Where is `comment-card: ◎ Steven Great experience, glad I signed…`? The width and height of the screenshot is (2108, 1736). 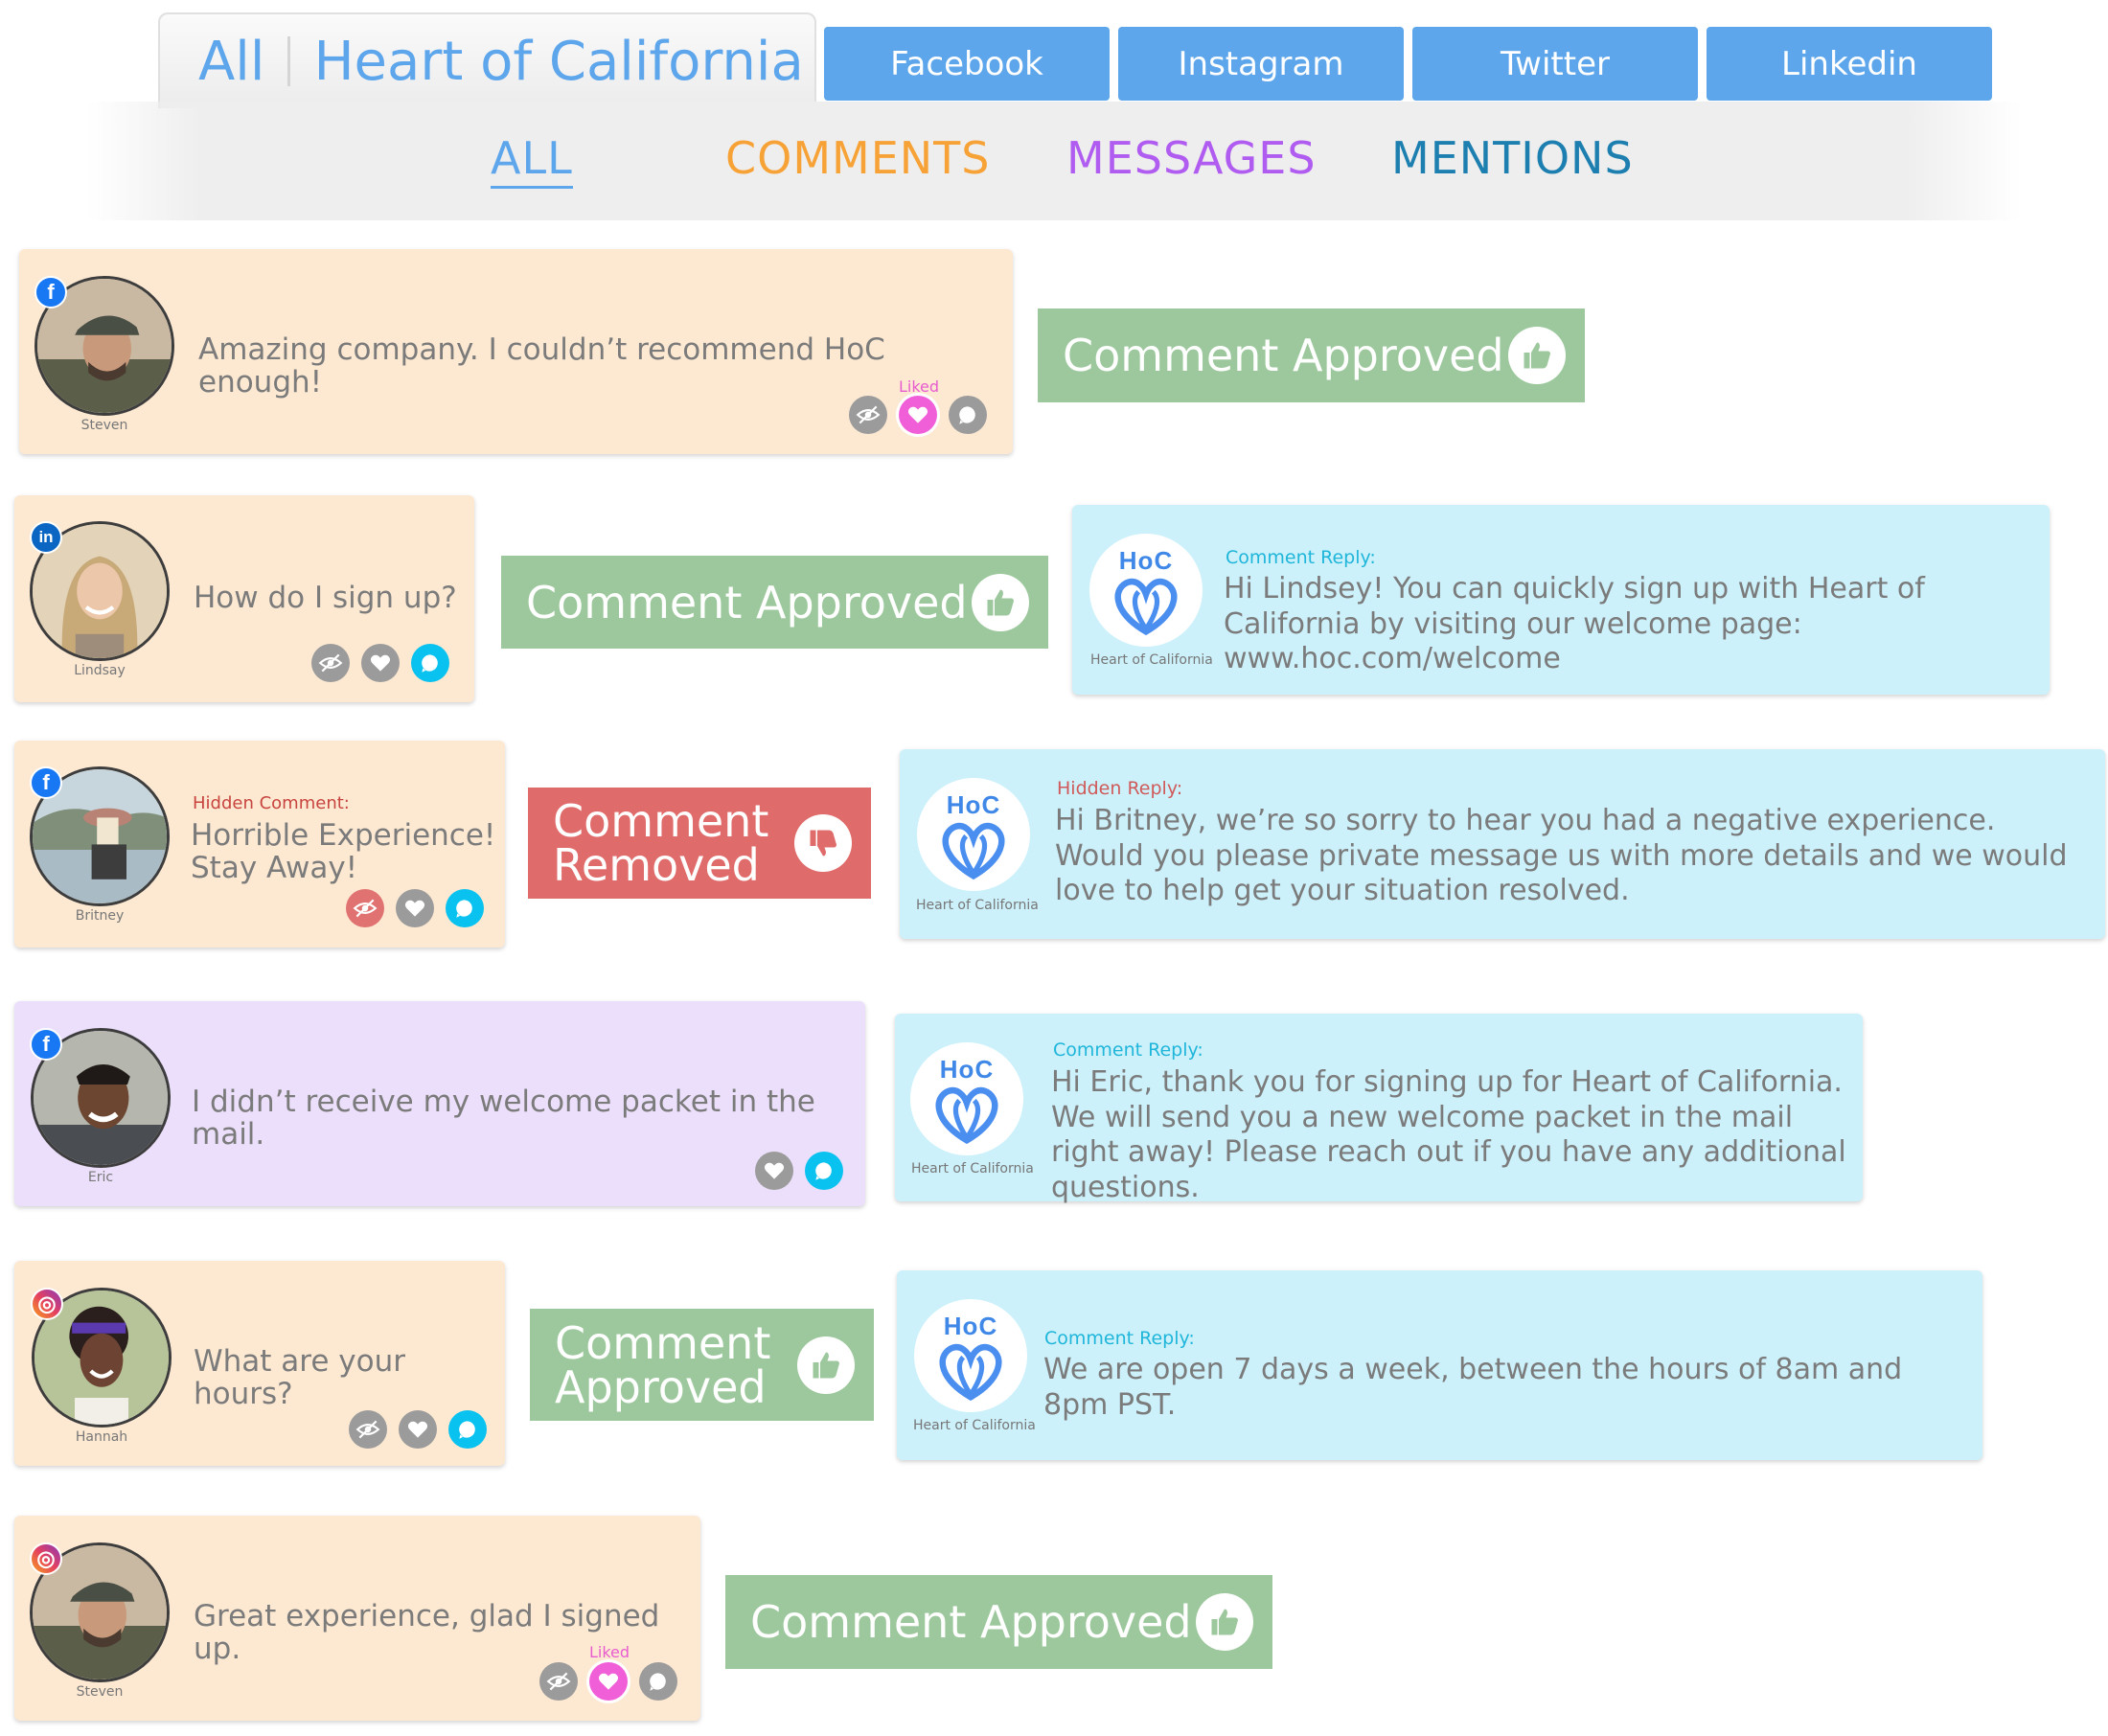
comment-card: ◎ Steven Great experience, glad I signed… is located at coordinates (357, 1619).